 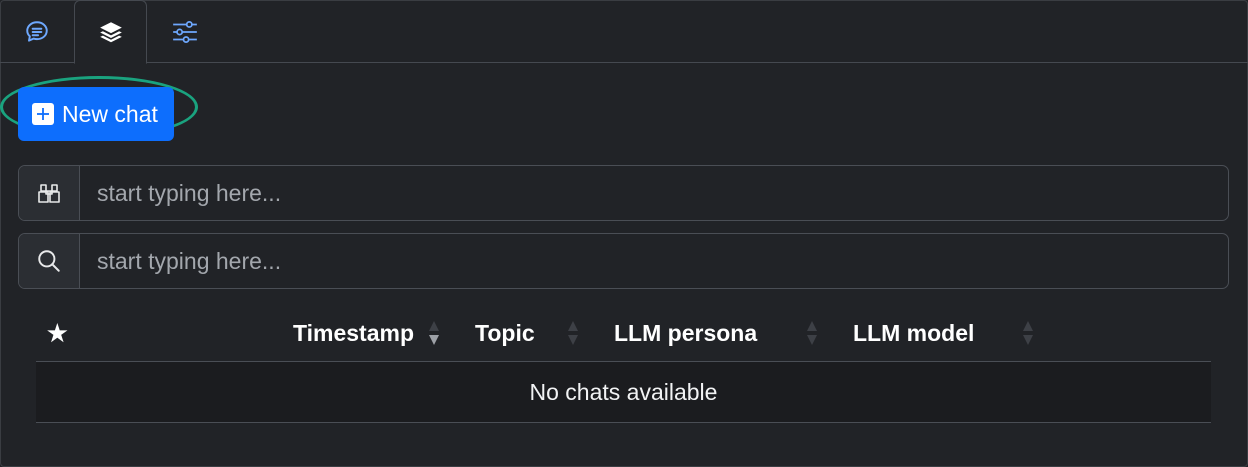 I want to click on table-header: ★ Timestamp Topic LLM persona LLM model, so click(x=623, y=333).